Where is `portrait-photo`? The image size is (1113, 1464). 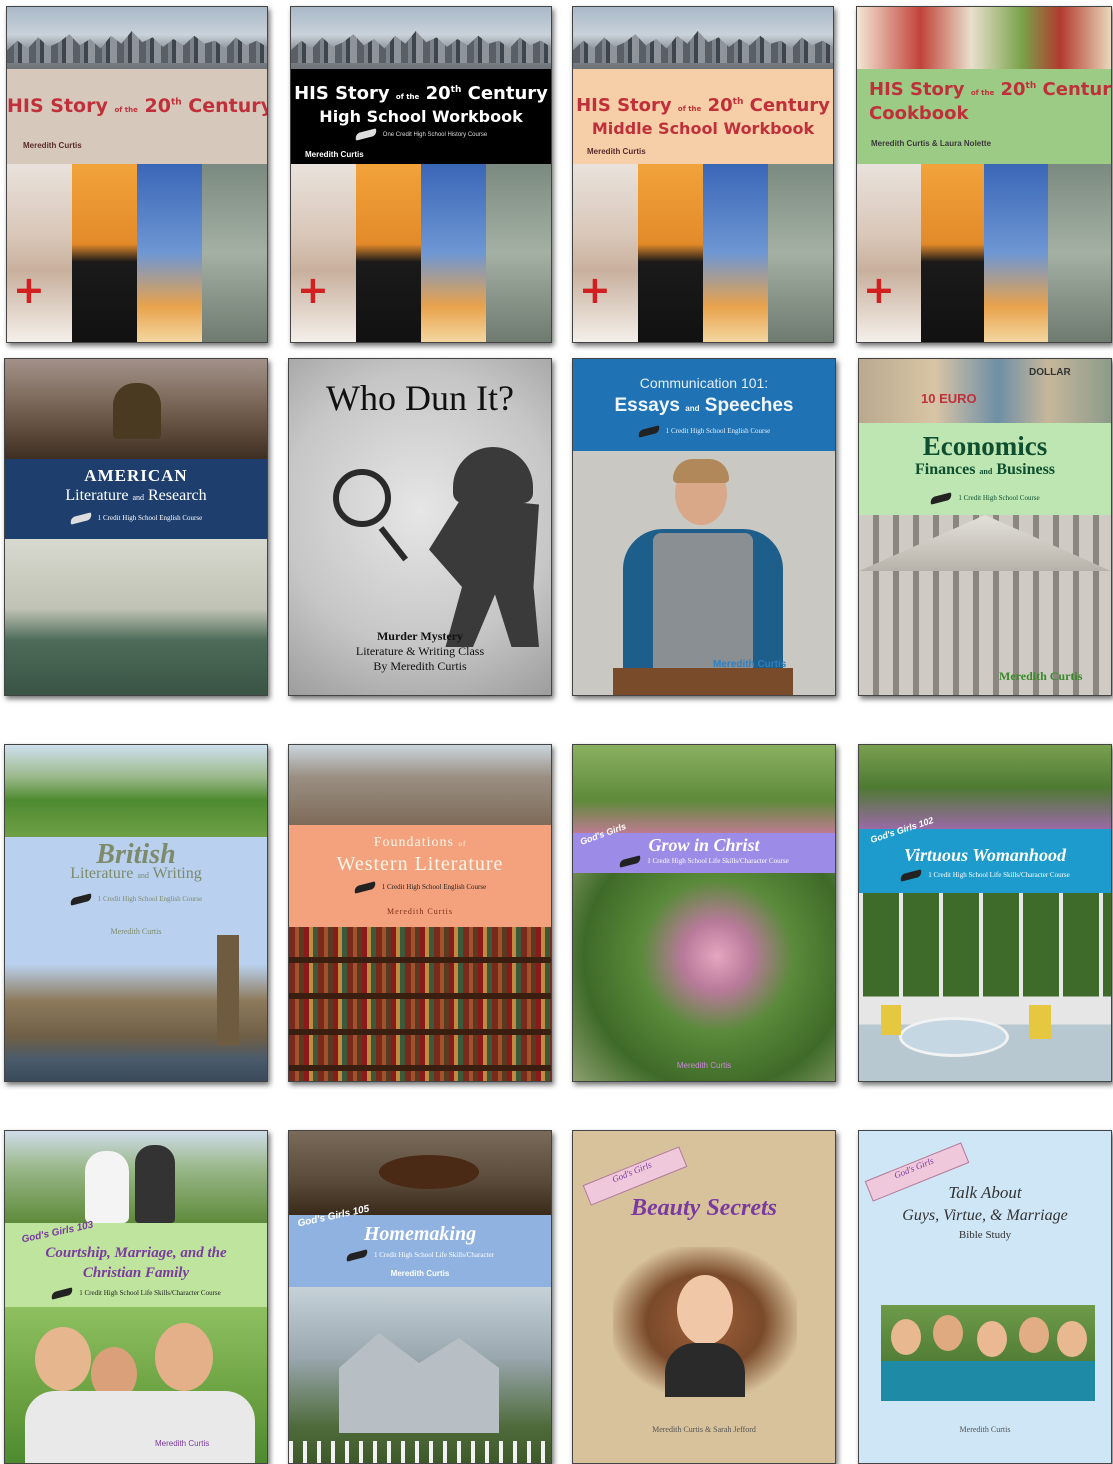
portrait-photo is located at coordinates (705, 1322).